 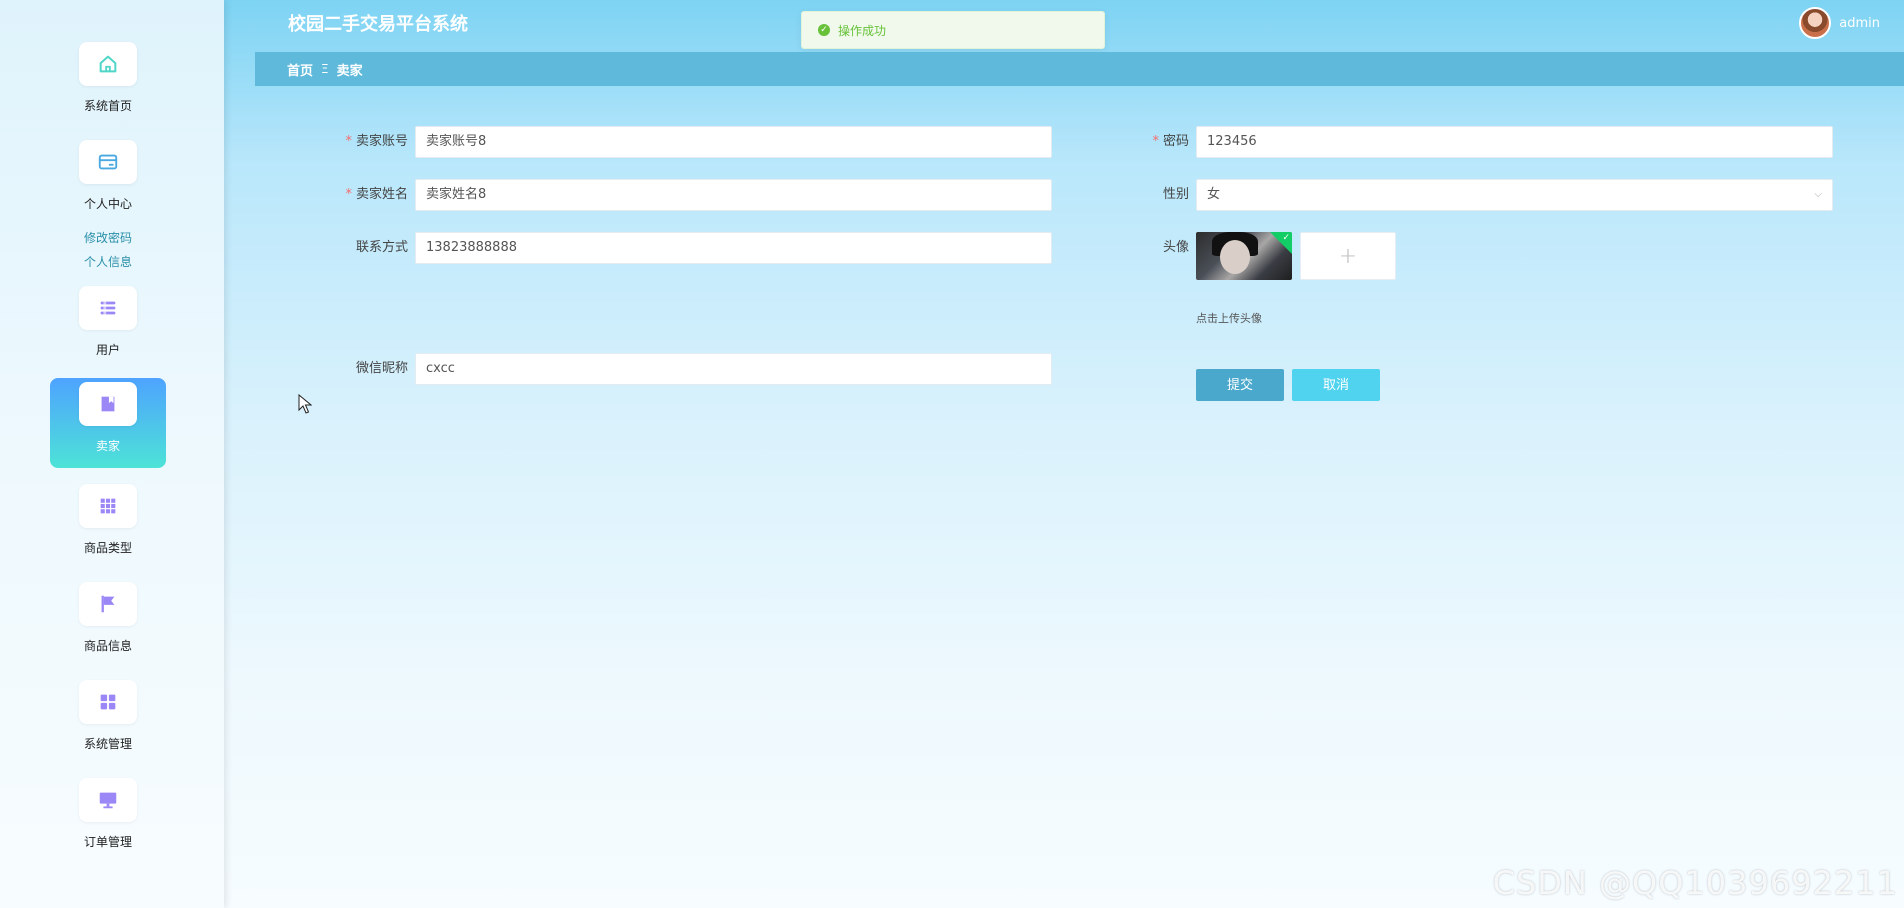 I want to click on user-name: admin, so click(x=1859, y=23).